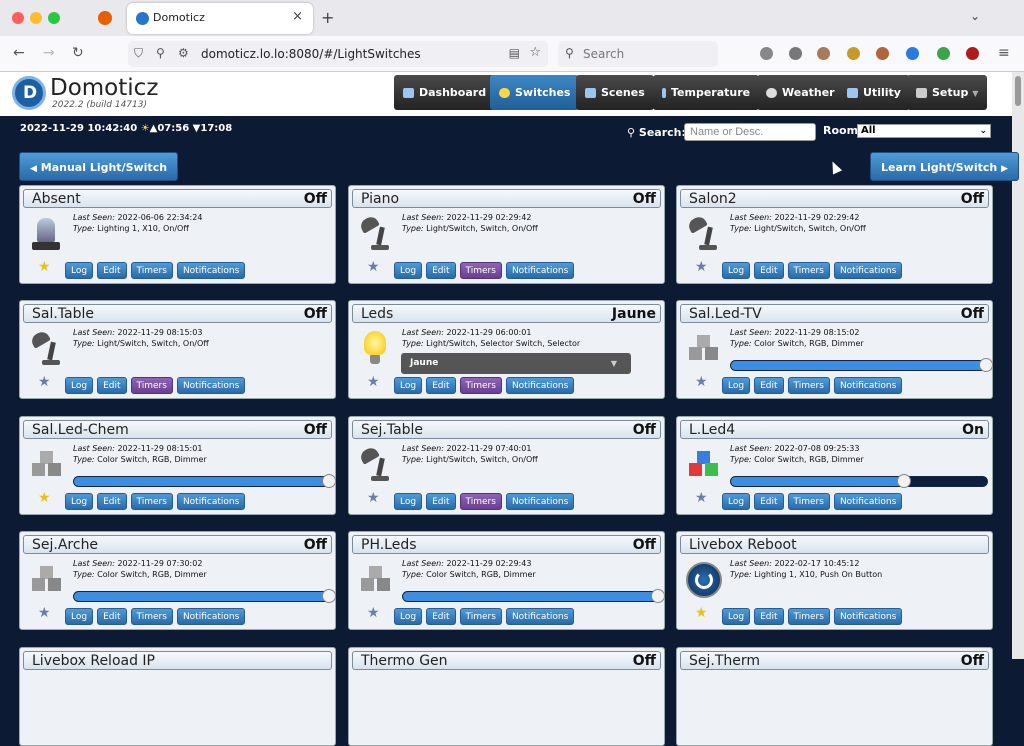 This screenshot has height=746, width=1024. I want to click on push-button-icon, so click(704, 580).